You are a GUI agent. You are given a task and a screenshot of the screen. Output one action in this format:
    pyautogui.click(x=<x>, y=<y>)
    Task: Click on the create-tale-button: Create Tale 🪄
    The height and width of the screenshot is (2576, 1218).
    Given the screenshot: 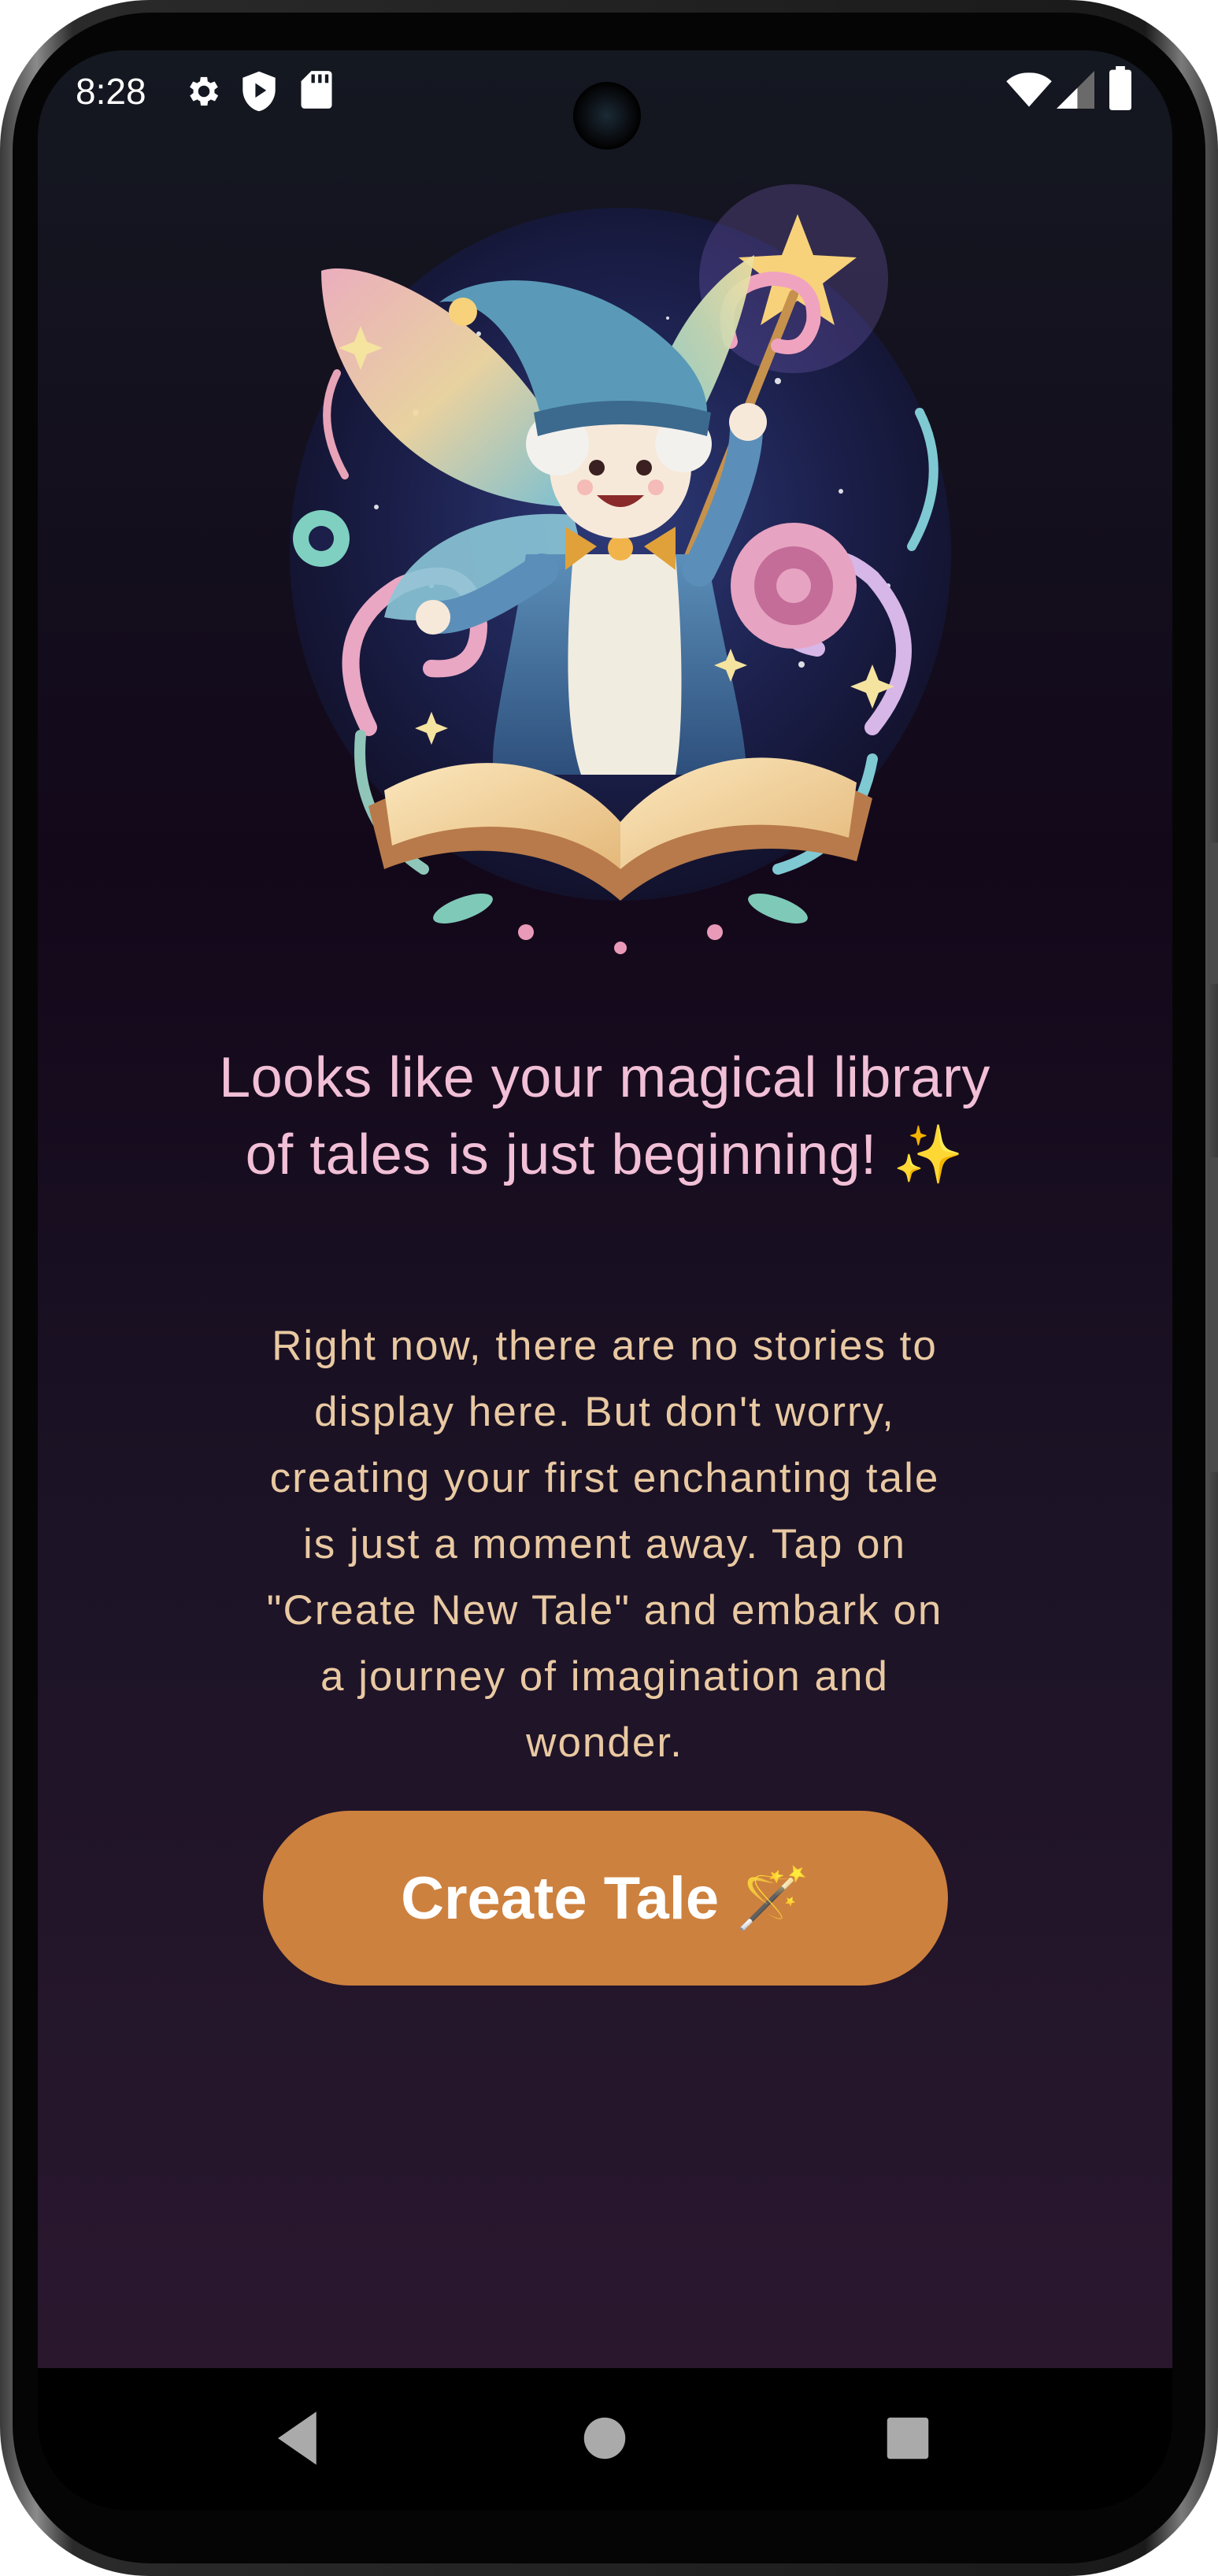 What is the action you would take?
    pyautogui.click(x=605, y=1898)
    